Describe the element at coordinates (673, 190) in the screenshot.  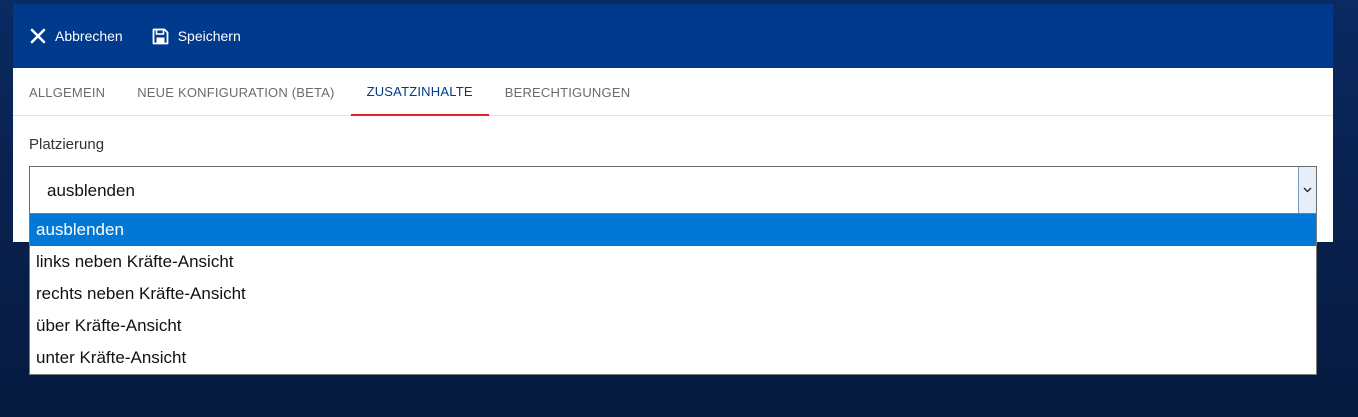
I see `placement-select: ausblenden` at that location.